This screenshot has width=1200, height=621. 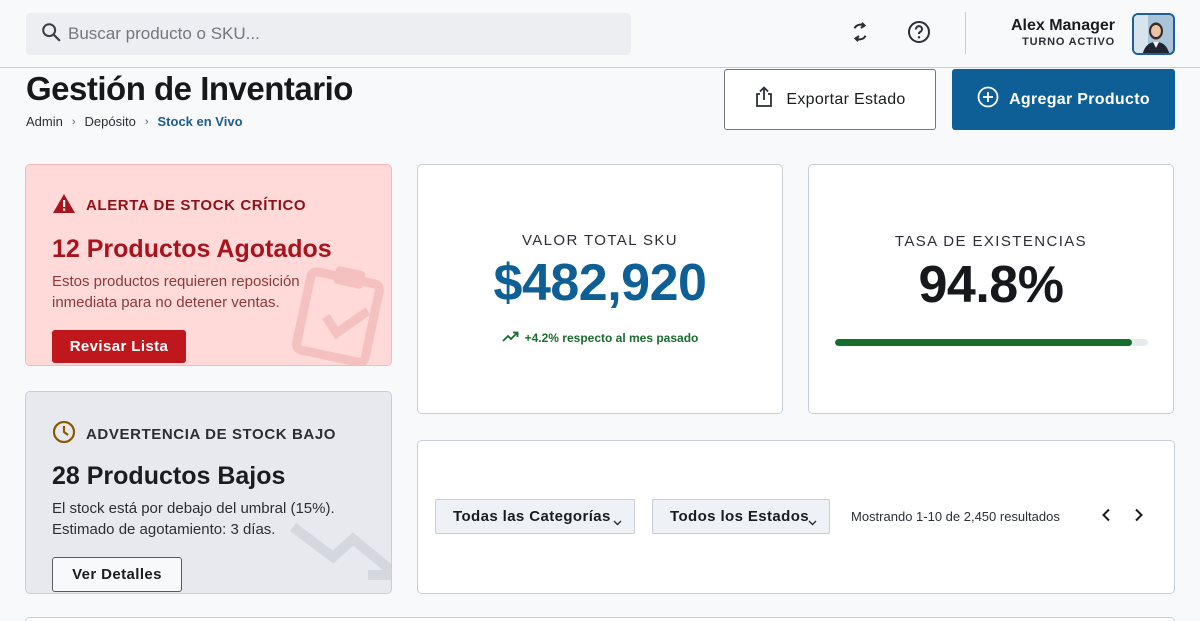 What do you see at coordinates (110, 121) in the screenshot?
I see `breadcrumb-item-deposito: Depósito` at bounding box center [110, 121].